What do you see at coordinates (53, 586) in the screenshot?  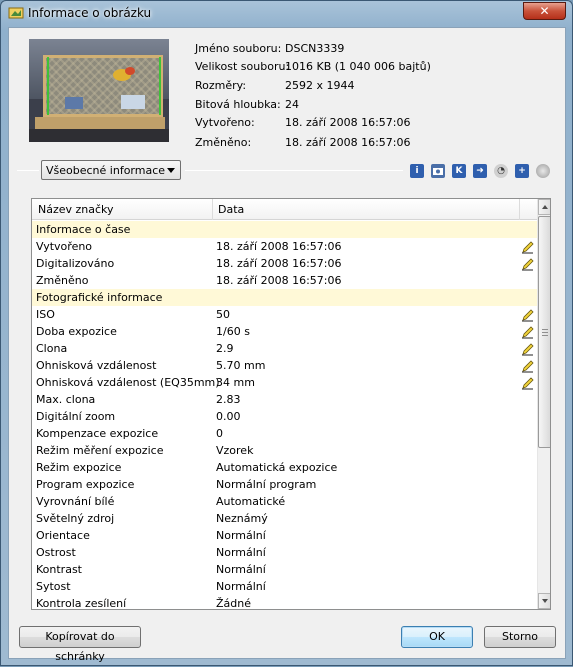 I see `tag-name-cell: Sytost` at bounding box center [53, 586].